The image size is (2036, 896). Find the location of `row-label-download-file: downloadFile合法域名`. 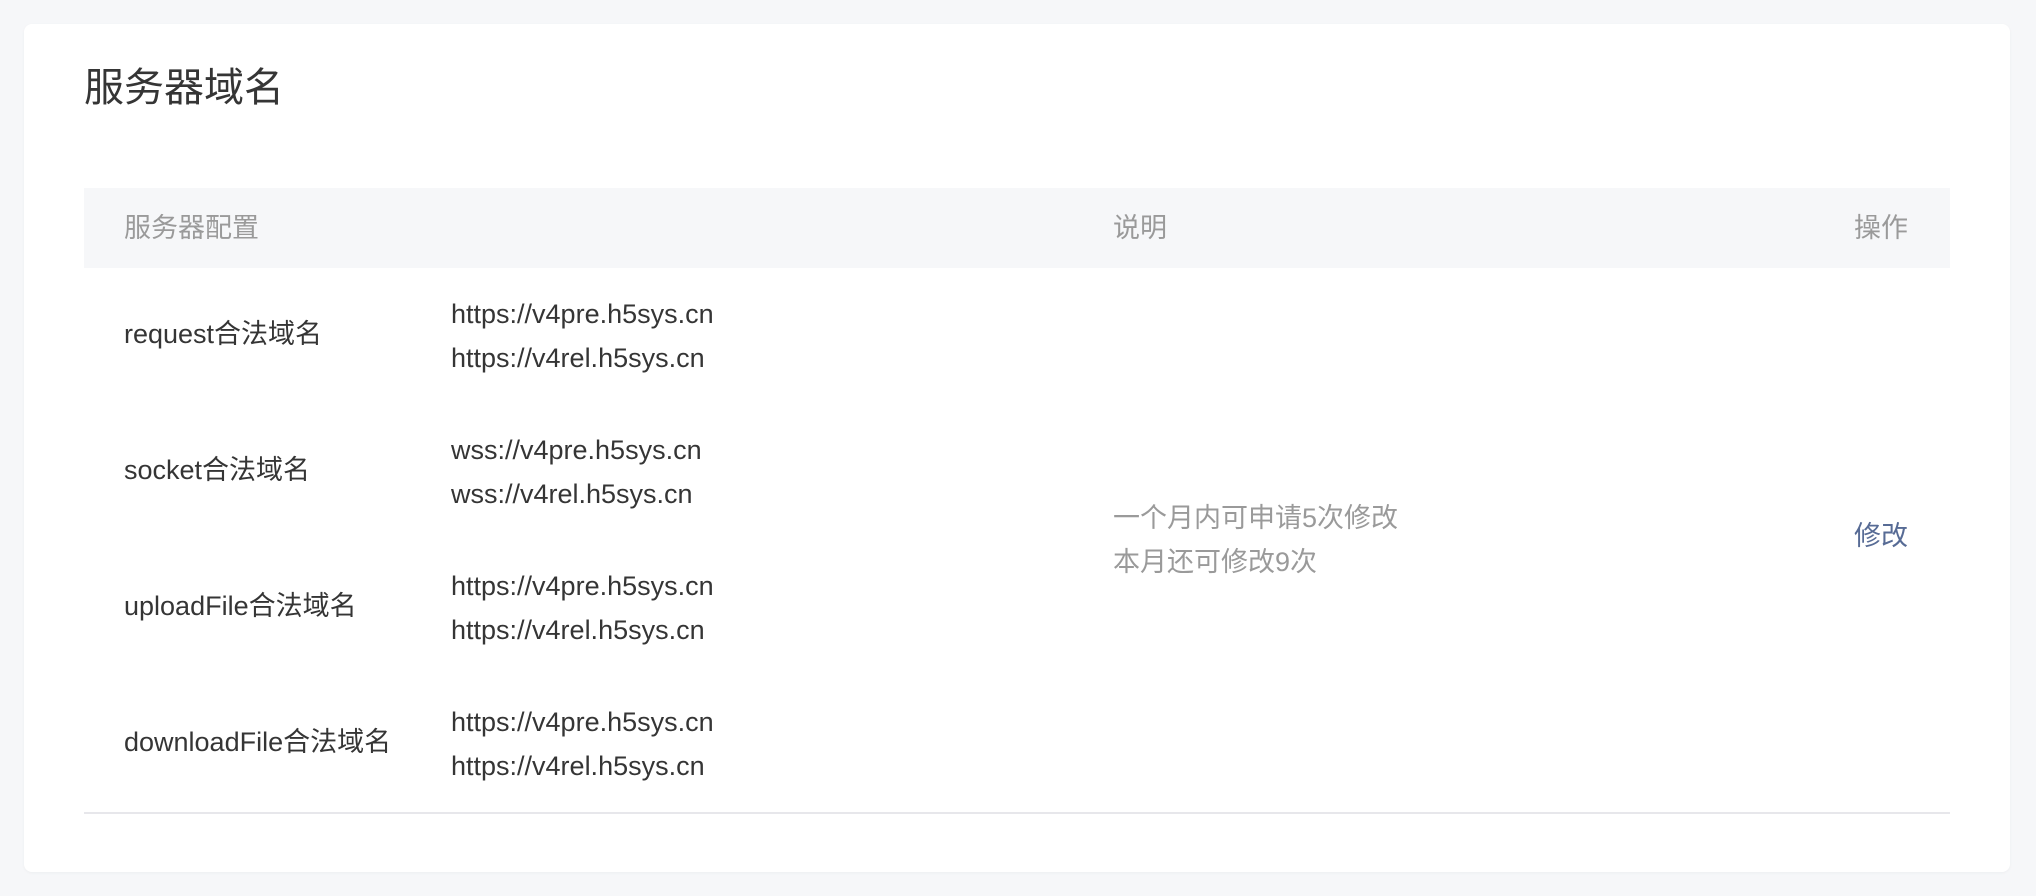

row-label-download-file: downloadFile合法域名 is located at coordinates (258, 742).